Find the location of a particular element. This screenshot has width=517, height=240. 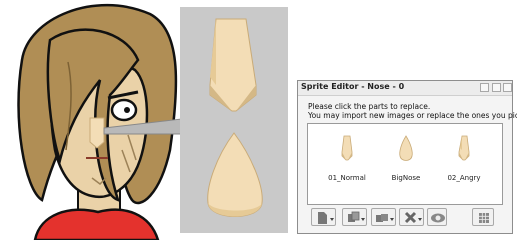

part-label: BigNose is located at coordinates (406, 178).